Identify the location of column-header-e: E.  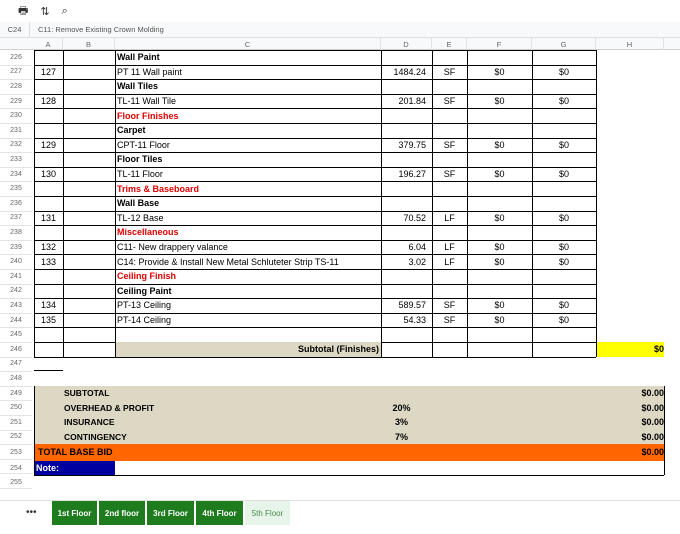
(449, 44).